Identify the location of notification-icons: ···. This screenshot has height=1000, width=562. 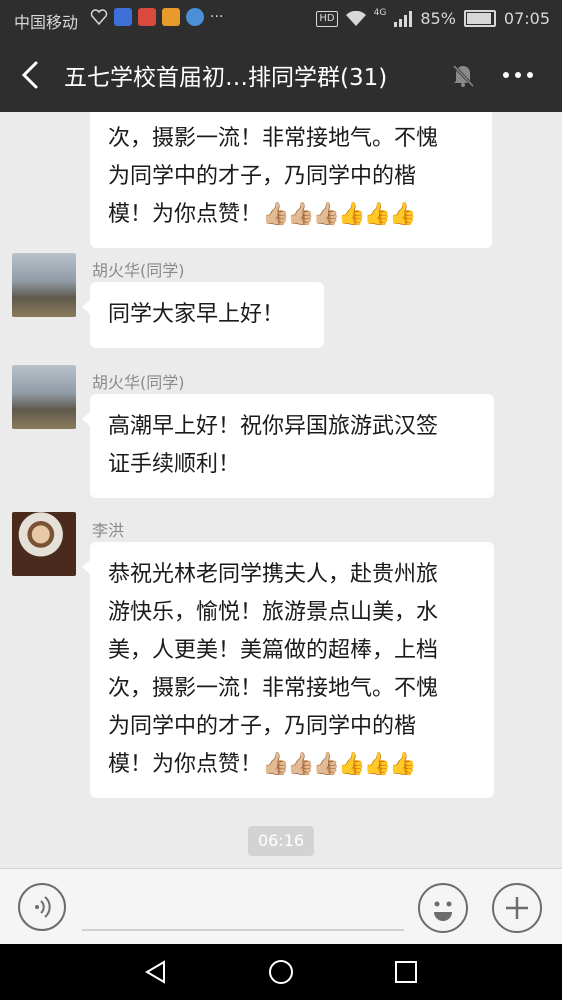
(156, 17).